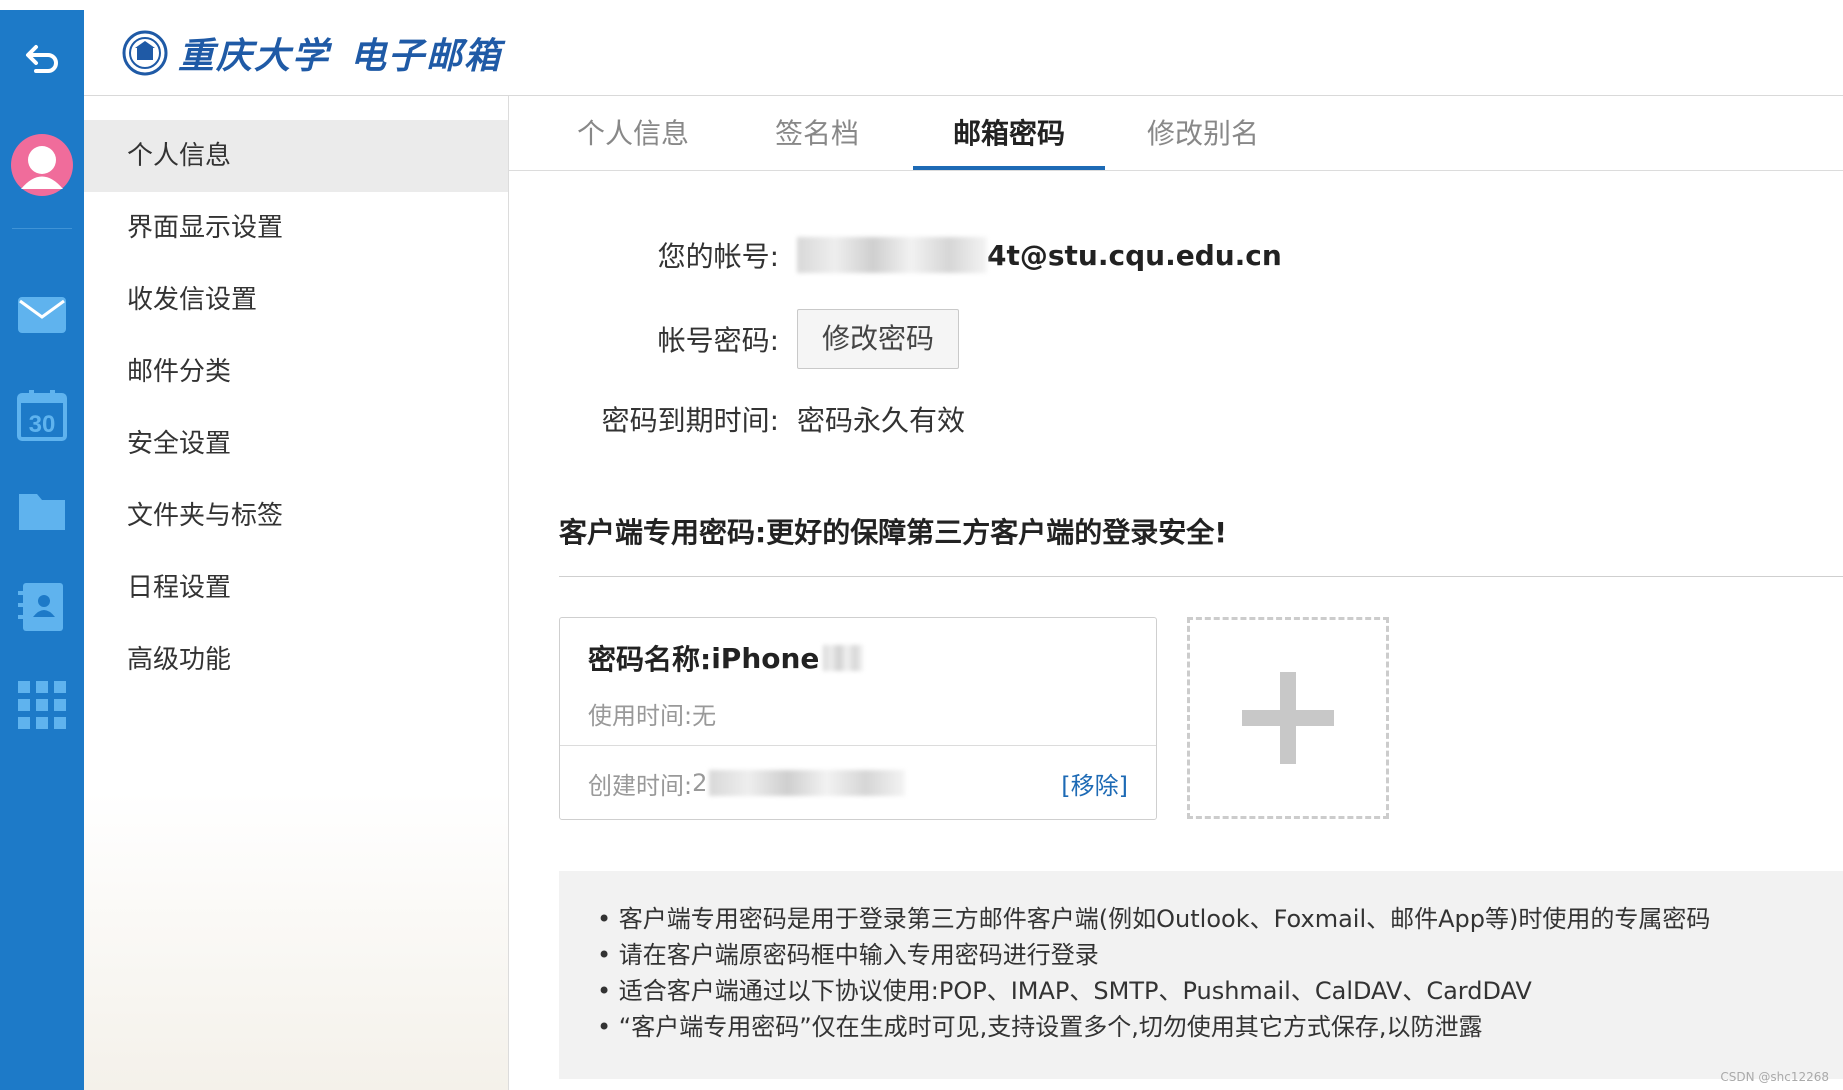  I want to click on expiry-value: 密码永久有效, so click(881, 420).